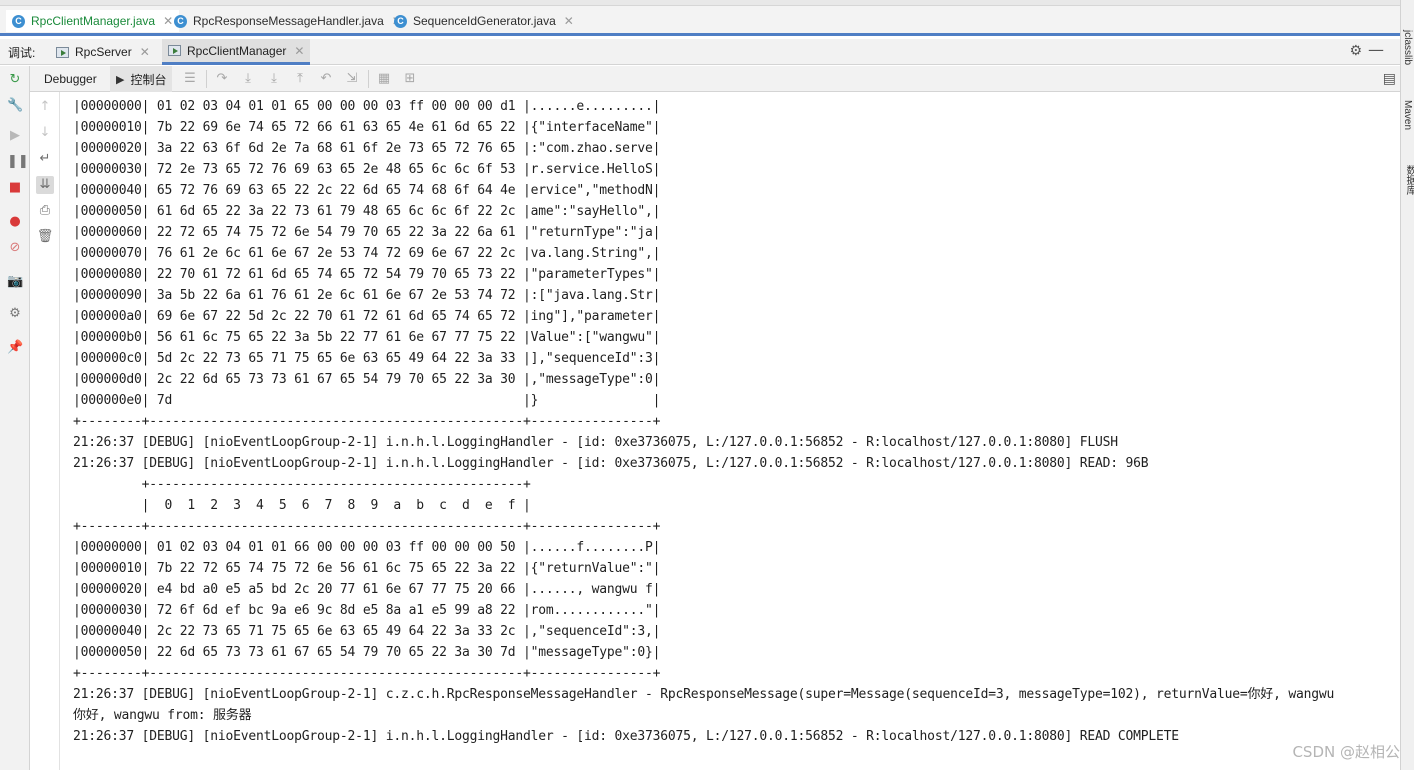 The height and width of the screenshot is (770, 1414). Describe the element at coordinates (700, 3) in the screenshot. I see `window-top-strip` at that location.